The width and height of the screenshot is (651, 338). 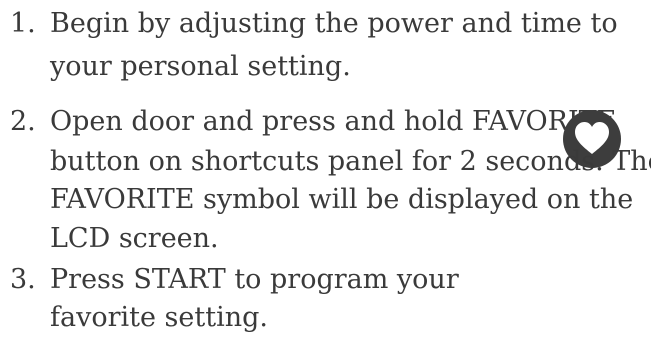 I want to click on step-text-line: Open door and press and hold FAVORITE, so click(x=333, y=121).